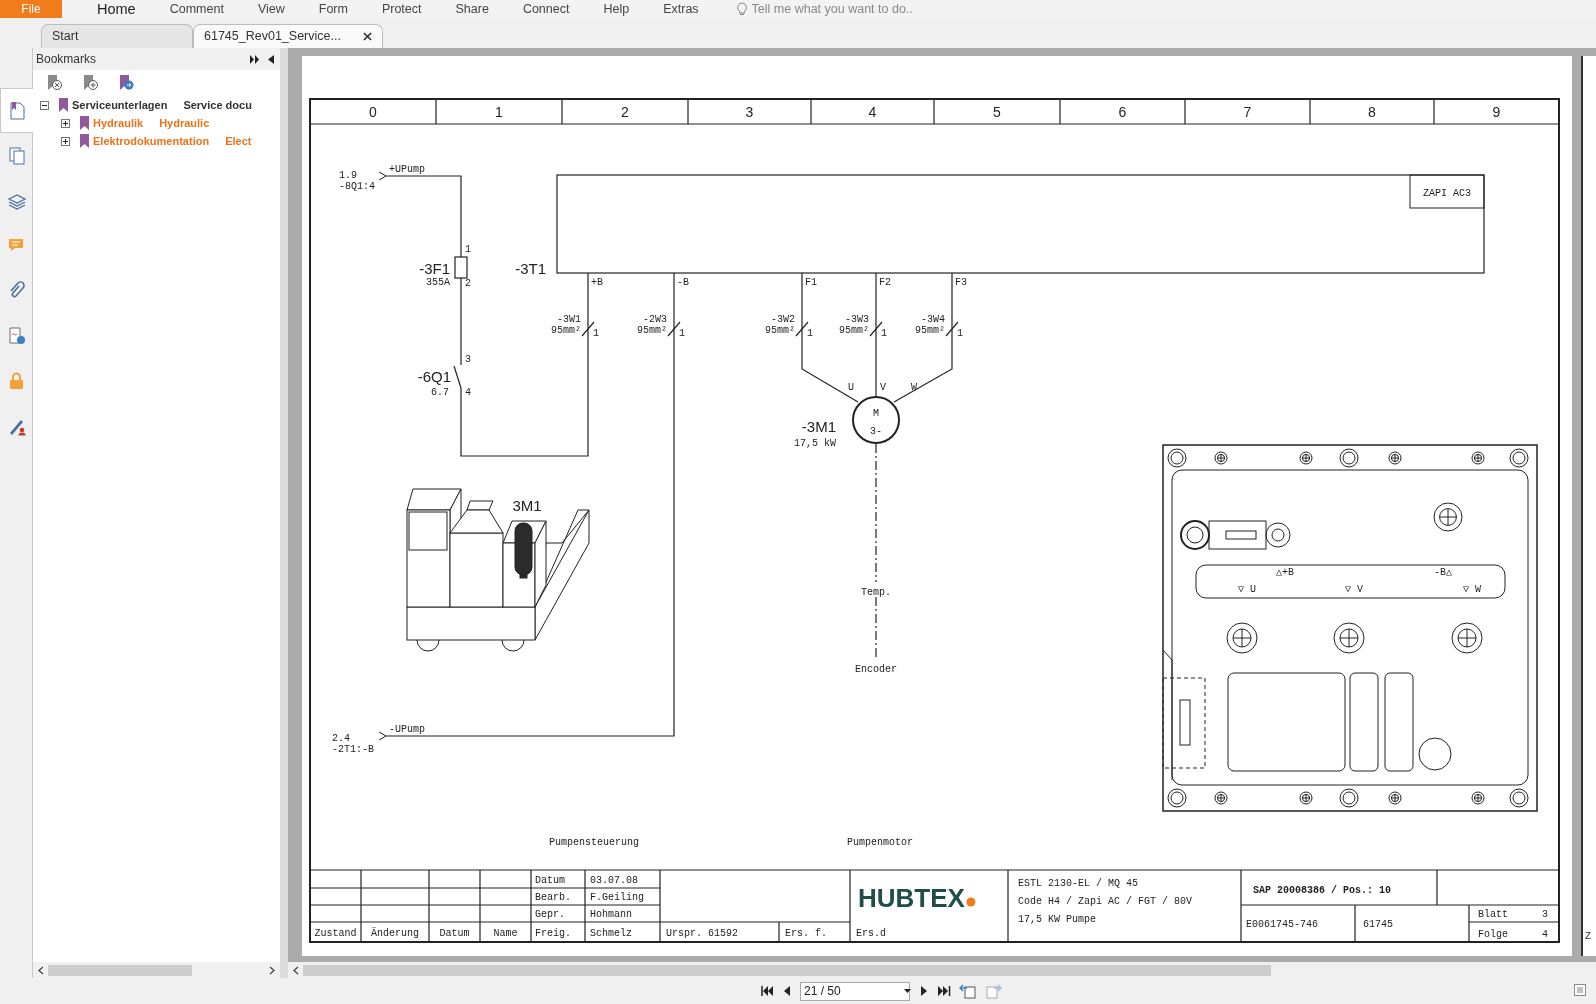 Image resolution: width=1596 pixels, height=1004 pixels. What do you see at coordinates (438, 282) in the screenshot?
I see `rating-label: 355A` at bounding box center [438, 282].